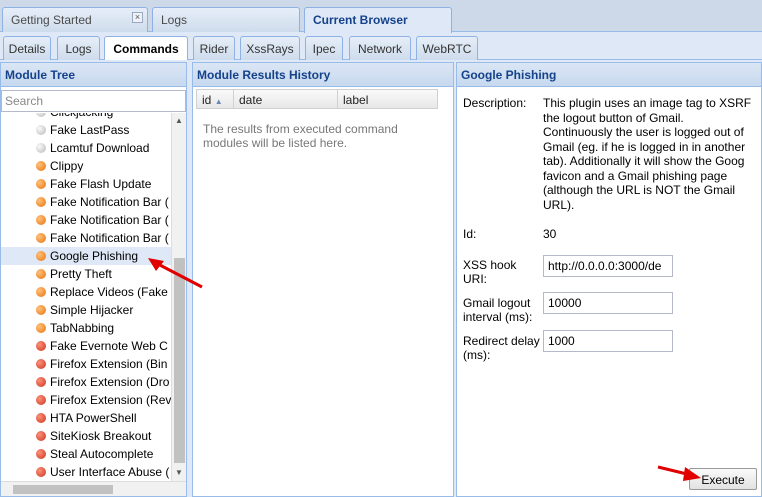  Describe the element at coordinates (550, 234) in the screenshot. I see `id-value: 30` at that location.